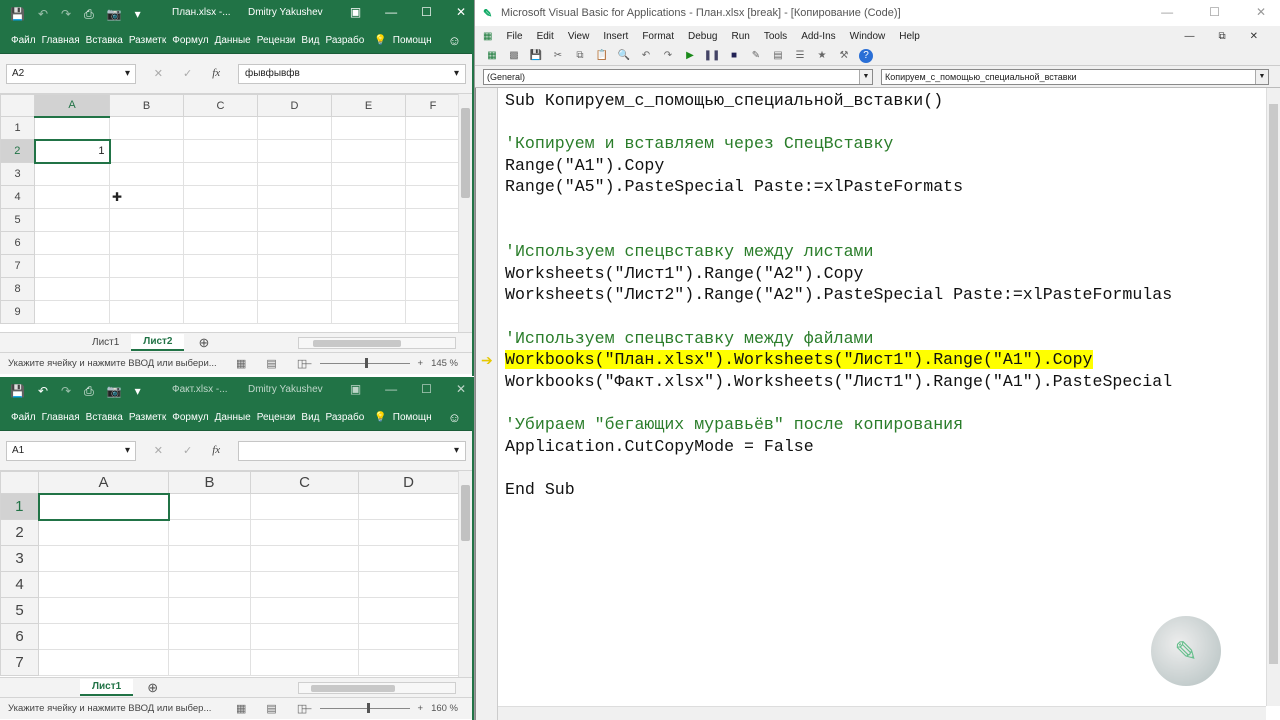  I want to click on menu-window: Window, so click(868, 36).